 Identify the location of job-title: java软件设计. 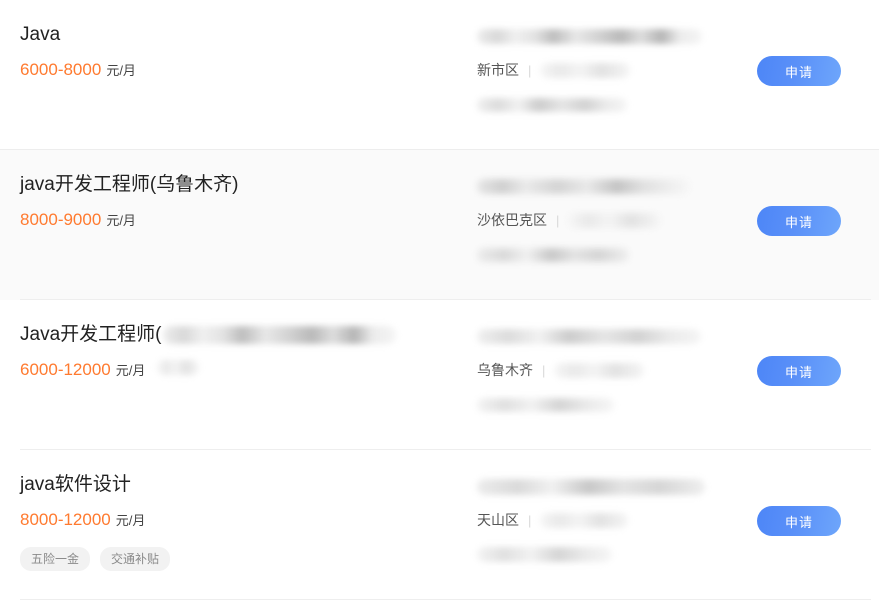
(75, 485).